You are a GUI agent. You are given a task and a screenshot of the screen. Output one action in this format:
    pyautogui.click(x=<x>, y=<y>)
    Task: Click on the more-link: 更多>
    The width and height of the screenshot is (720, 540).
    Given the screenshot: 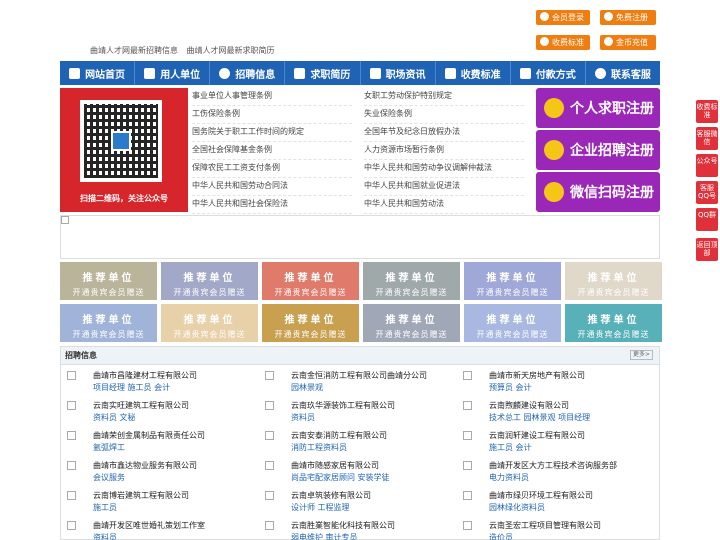 What is the action you would take?
    pyautogui.click(x=641, y=355)
    